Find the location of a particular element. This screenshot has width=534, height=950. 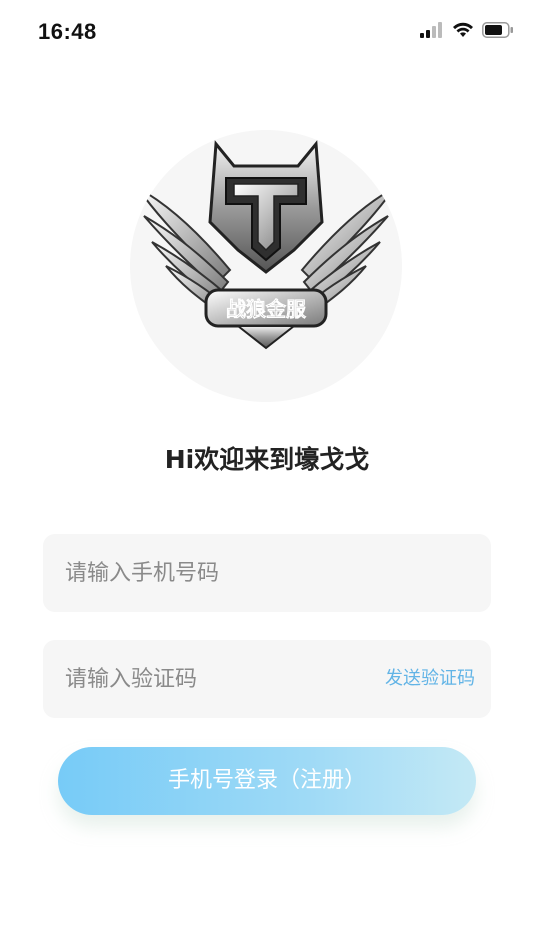

phone-field is located at coordinates (267, 573).